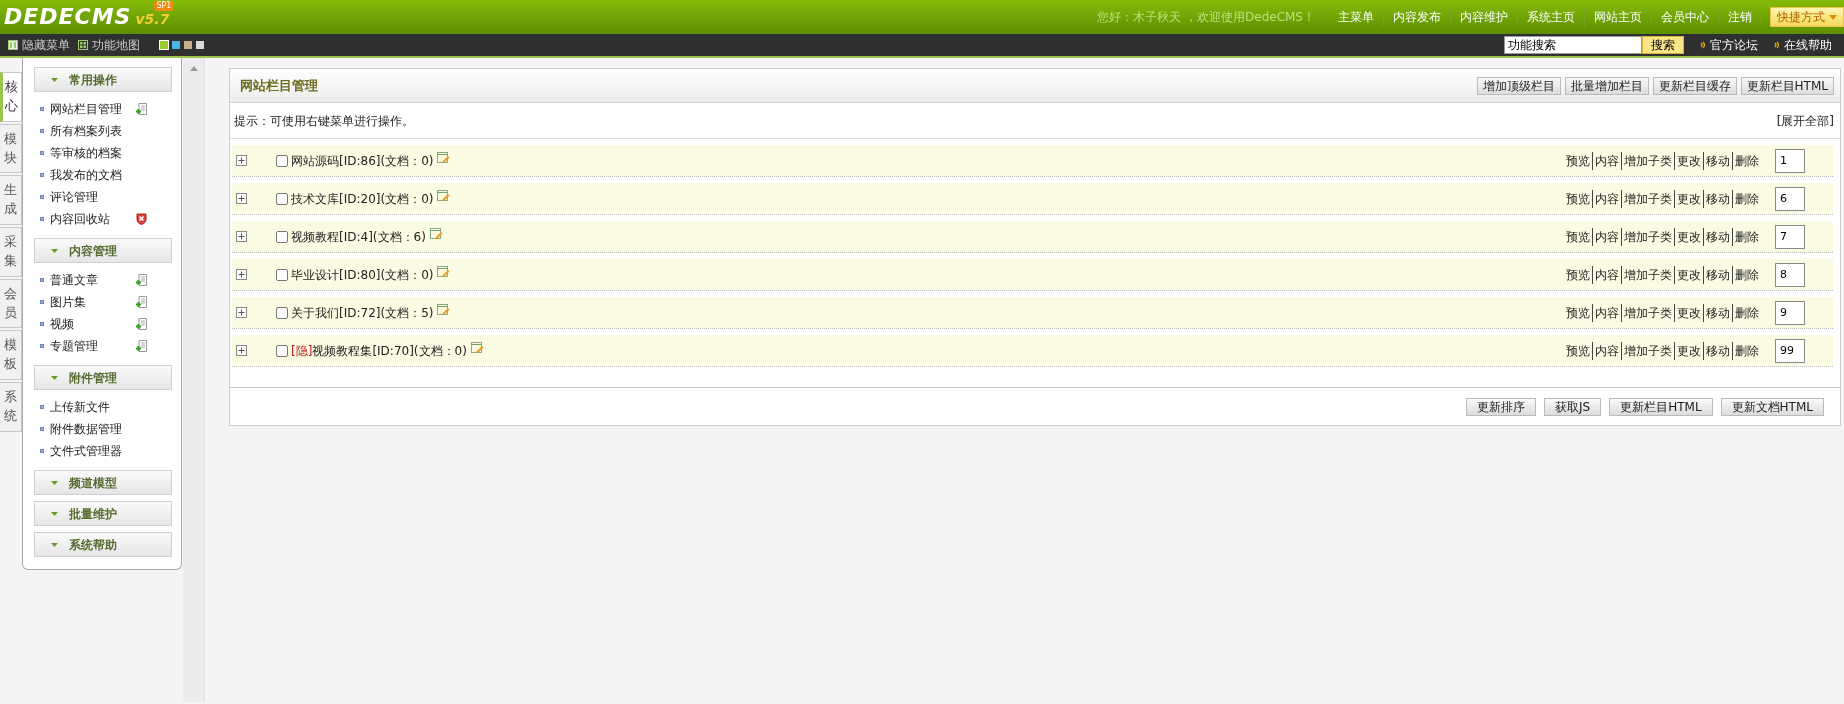 This screenshot has height=704, width=1844. Describe the element at coordinates (1694, 85) in the screenshot. I see `toolbar-button: 更新栏目缓存` at that location.